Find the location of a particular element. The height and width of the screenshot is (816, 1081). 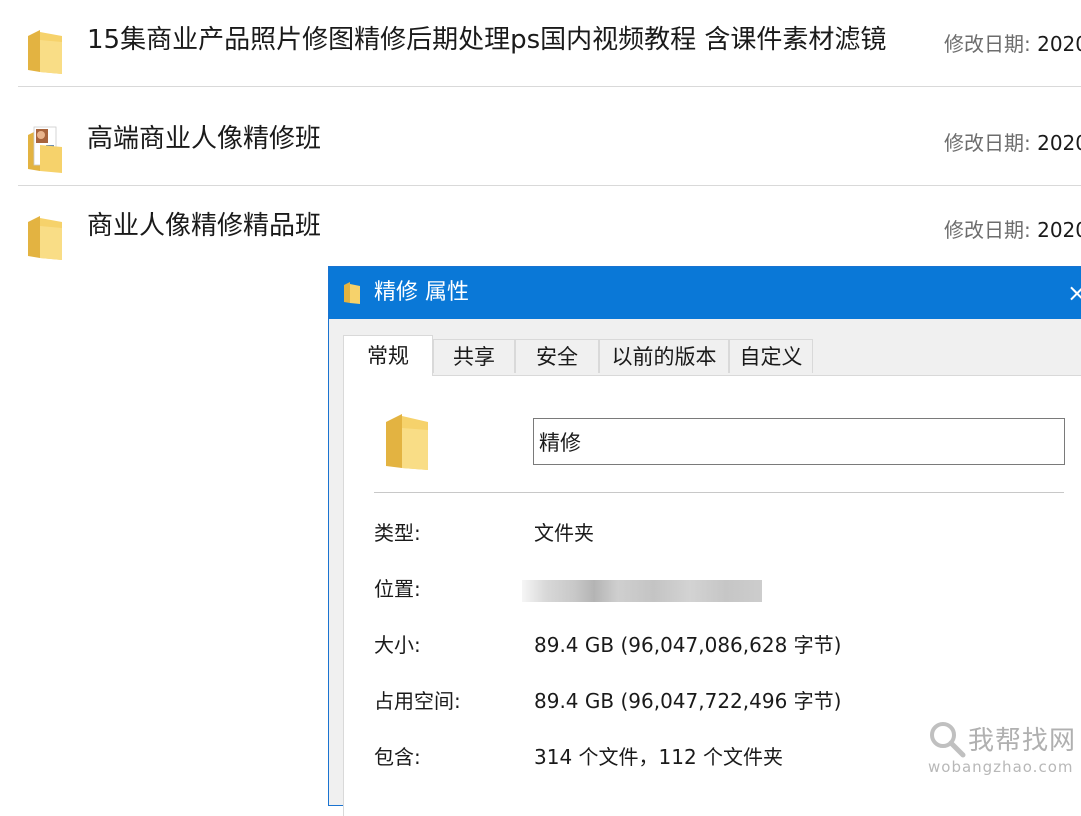

file-name: 15集商业产品照片修图精修后期处理ps国内视频教程 含课件素材滤镜 is located at coordinates (486, 40).